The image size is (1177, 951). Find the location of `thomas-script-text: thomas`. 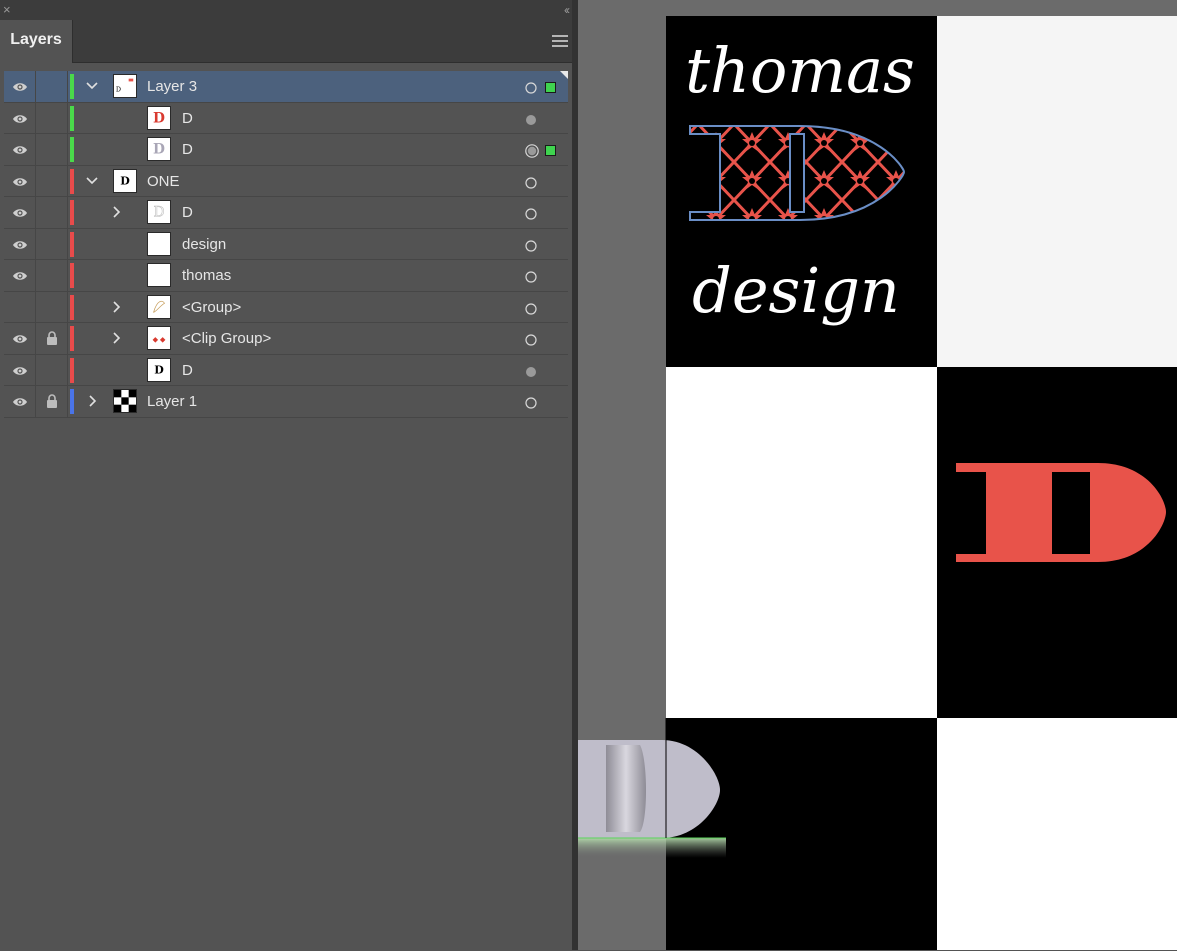

thomas-script-text: thomas is located at coordinates (800, 70).